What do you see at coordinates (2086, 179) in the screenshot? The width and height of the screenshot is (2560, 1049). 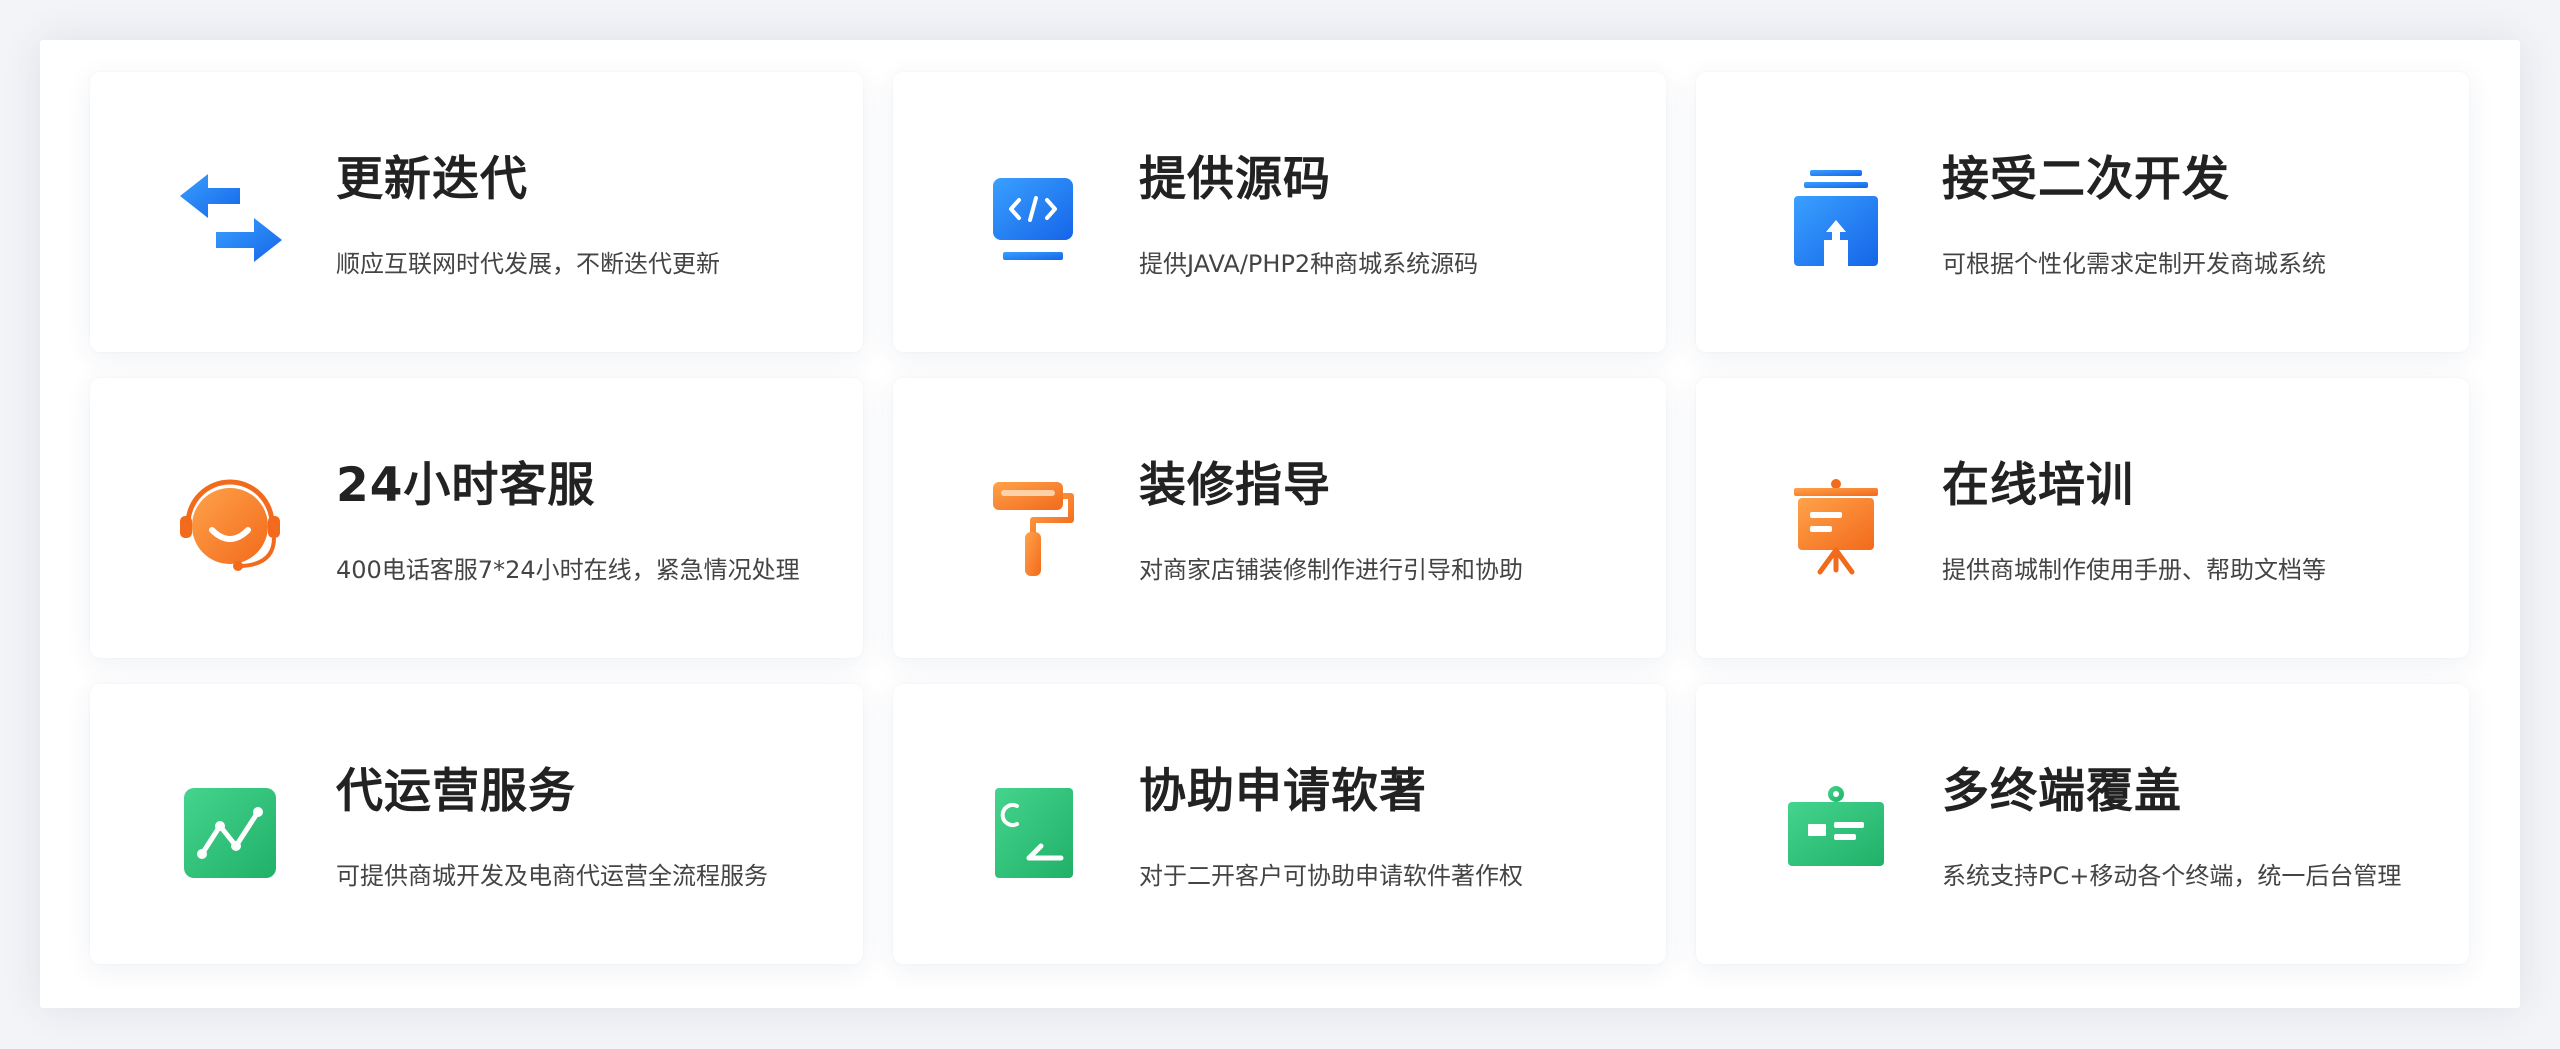 I see `feature-title: 接受二次开发` at bounding box center [2086, 179].